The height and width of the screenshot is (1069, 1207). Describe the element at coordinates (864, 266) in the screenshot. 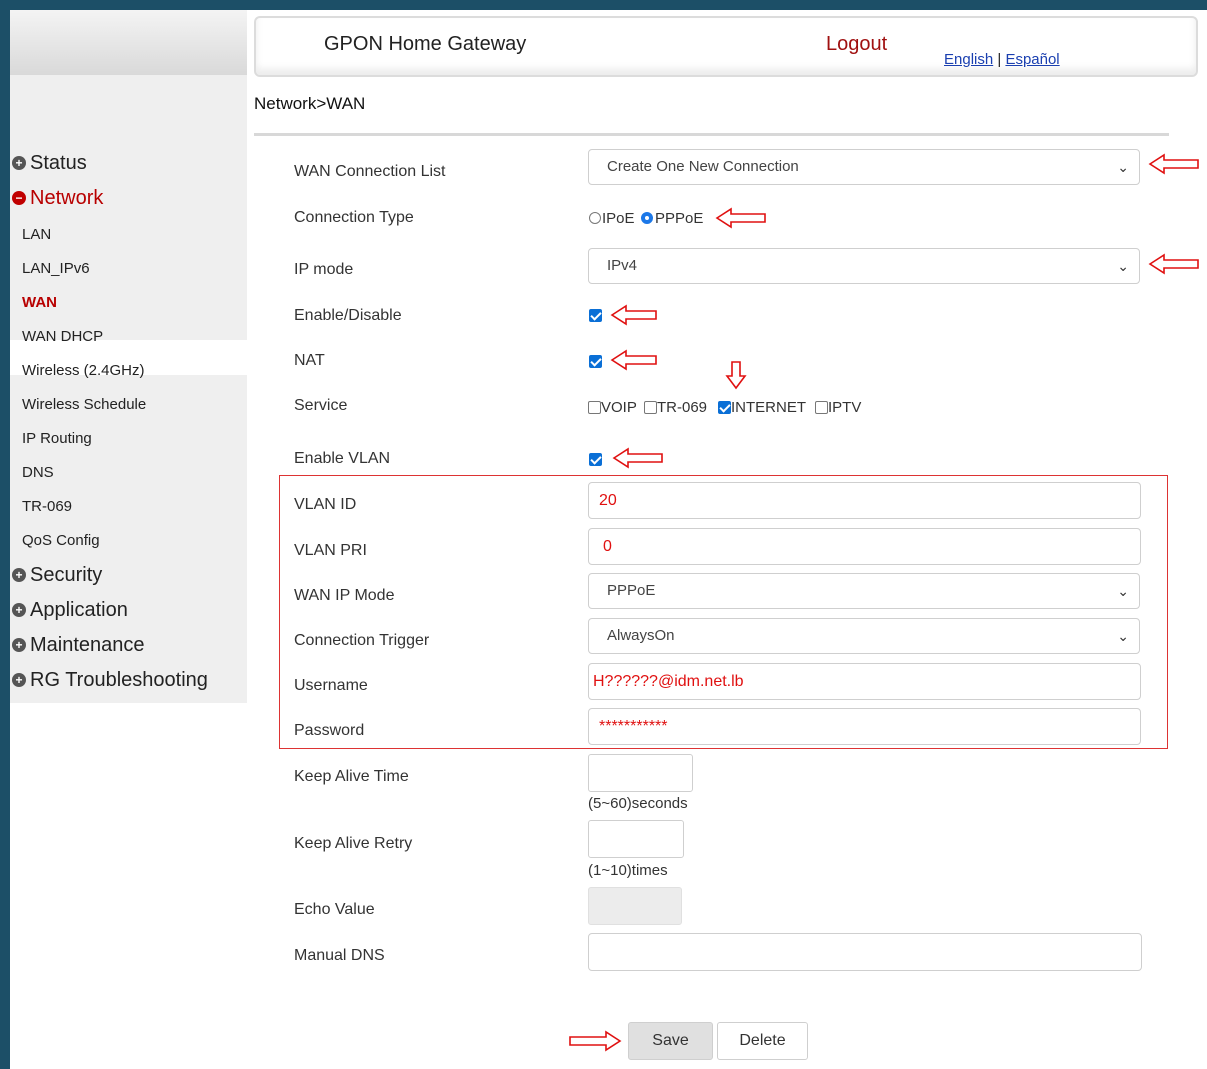

I see `ip-mode-select: IPv4 ⌄` at that location.